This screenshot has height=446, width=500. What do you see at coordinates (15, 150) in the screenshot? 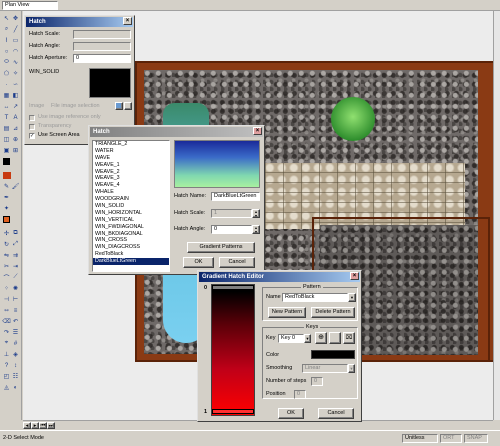
I see `attribute-icon: ⊞` at bounding box center [15, 150].